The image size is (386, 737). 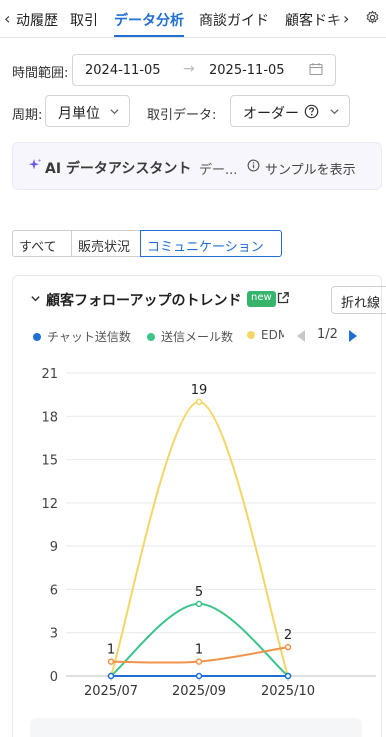 I want to click on period-select: 月単位, so click(x=87, y=111).